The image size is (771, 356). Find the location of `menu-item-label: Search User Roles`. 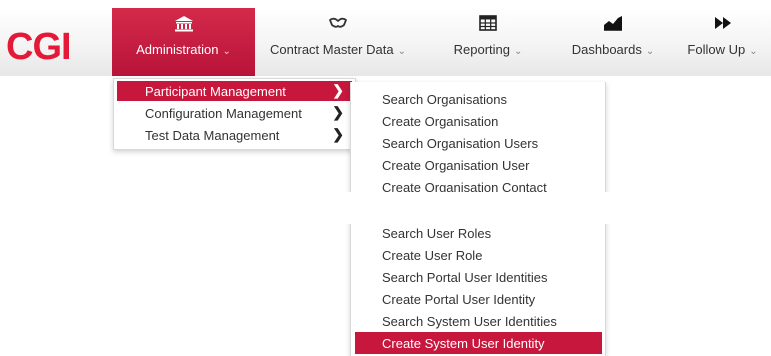

menu-item-label: Search User Roles is located at coordinates (437, 233).